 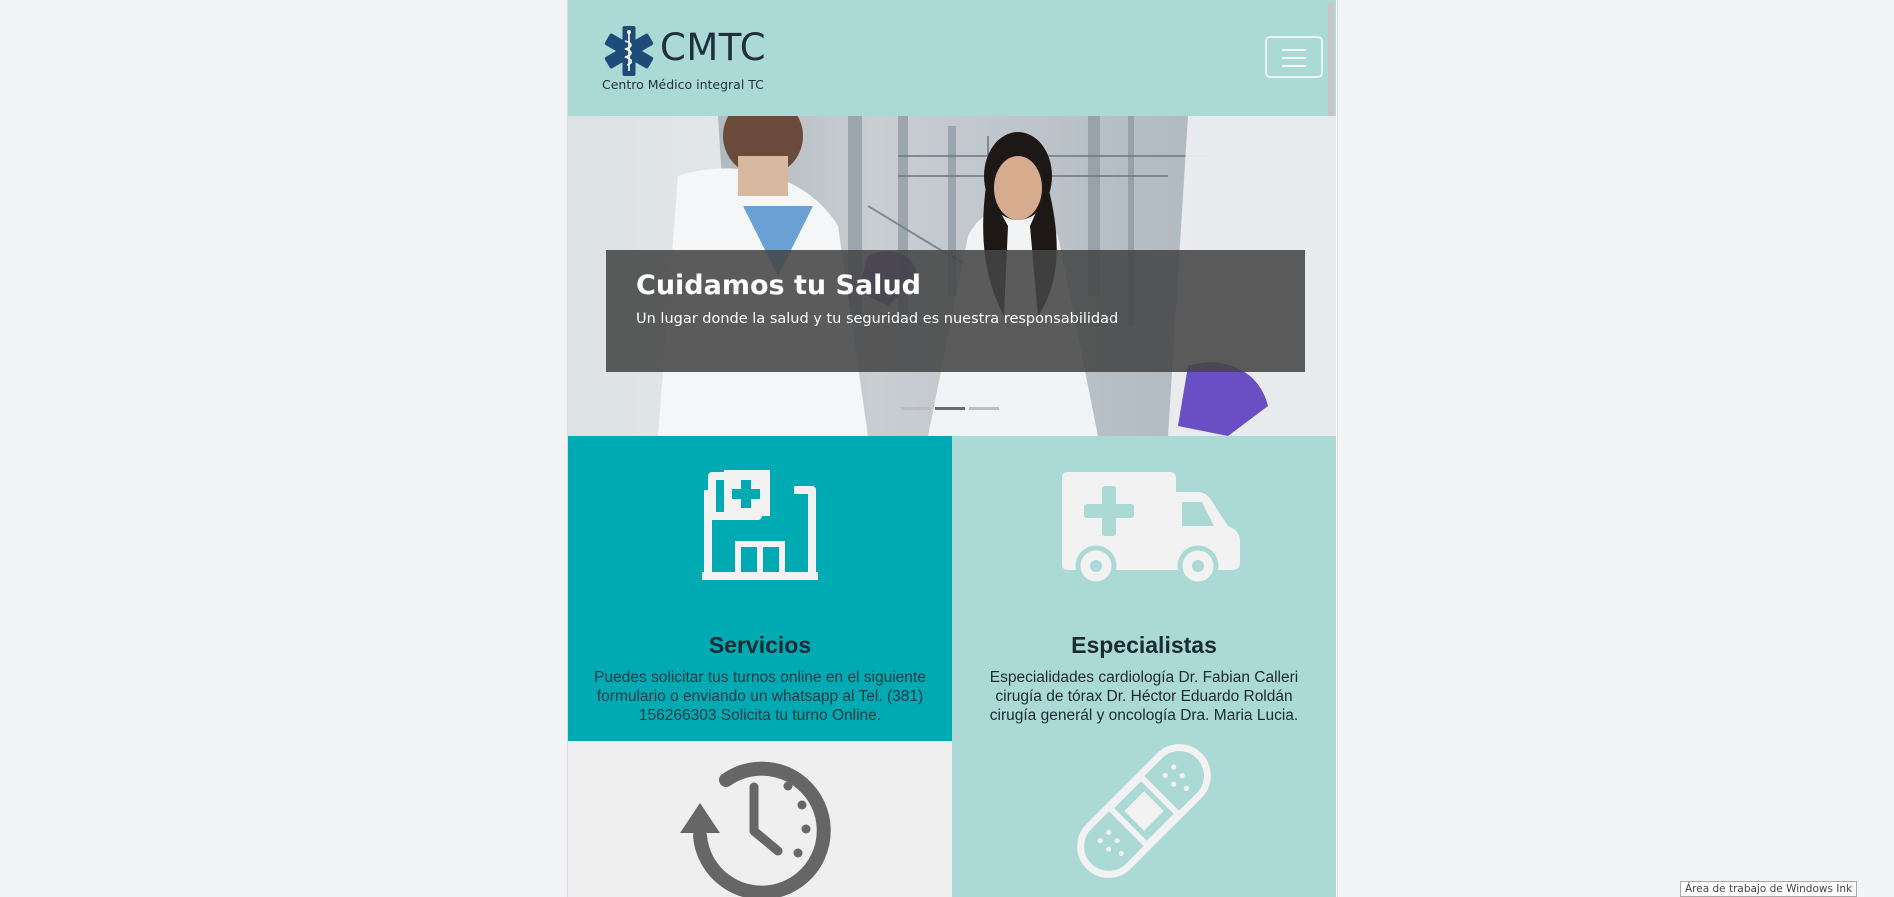 I want to click on bandage-icon, so click(x=1144, y=811).